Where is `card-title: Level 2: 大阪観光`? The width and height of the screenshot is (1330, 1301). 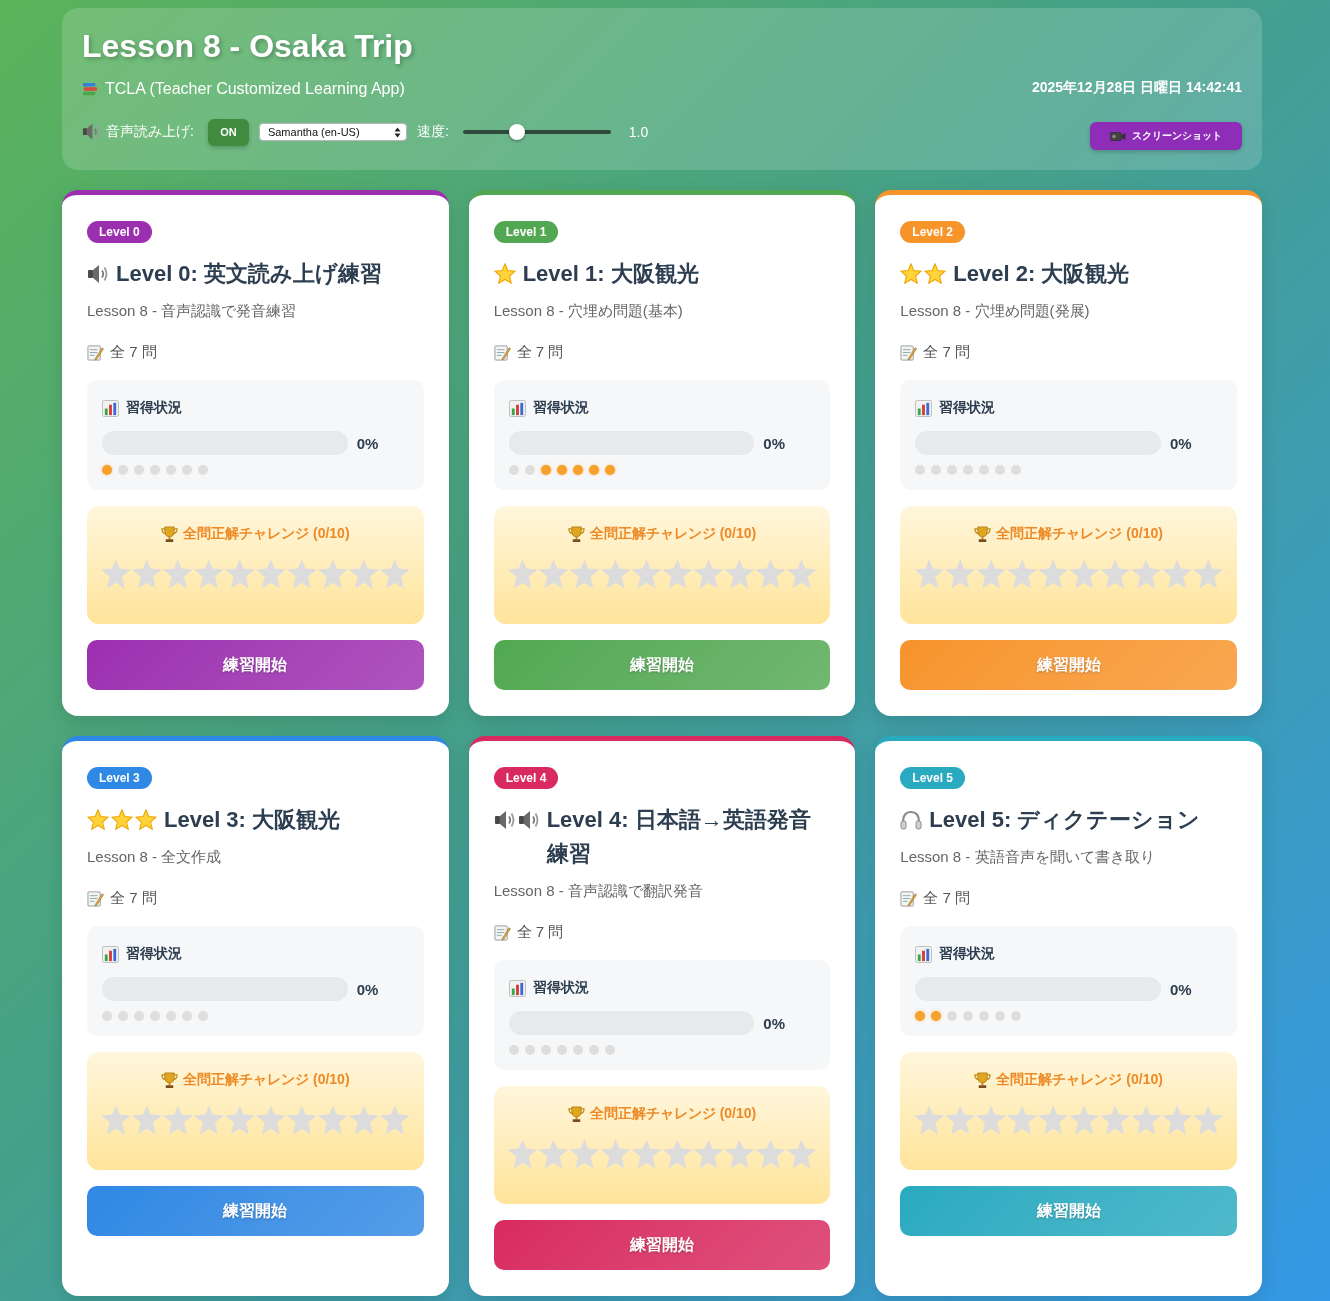 card-title: Level 2: 大阪観光 is located at coordinates (1041, 274).